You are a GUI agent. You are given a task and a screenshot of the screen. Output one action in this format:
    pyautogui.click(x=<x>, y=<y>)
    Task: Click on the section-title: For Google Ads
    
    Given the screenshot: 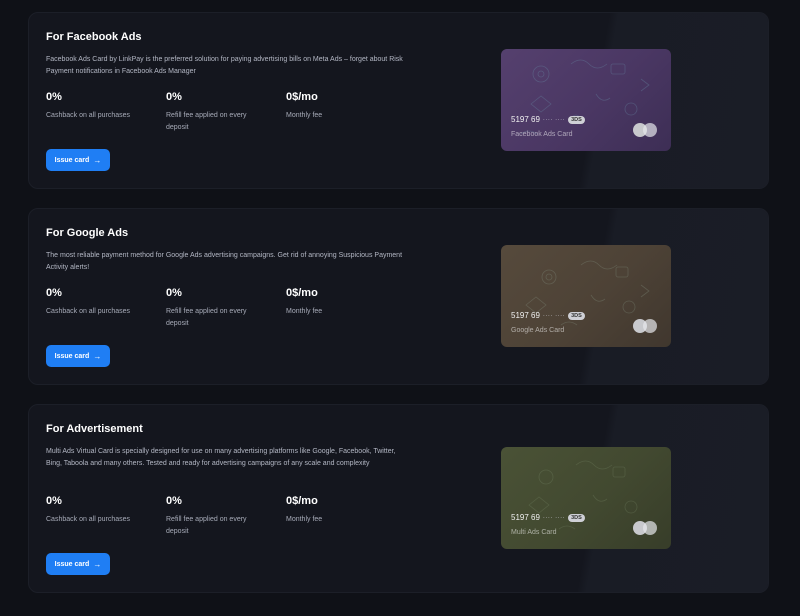 What is the action you would take?
    pyautogui.click(x=87, y=233)
    